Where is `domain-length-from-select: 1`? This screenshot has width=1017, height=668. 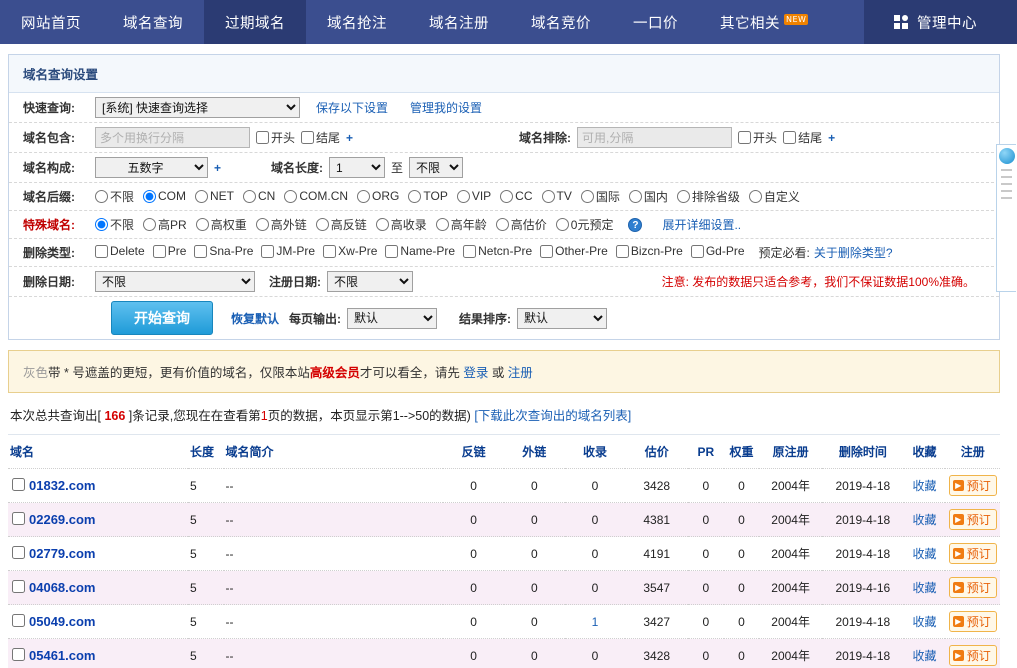
domain-length-from-select: 1 is located at coordinates (357, 167).